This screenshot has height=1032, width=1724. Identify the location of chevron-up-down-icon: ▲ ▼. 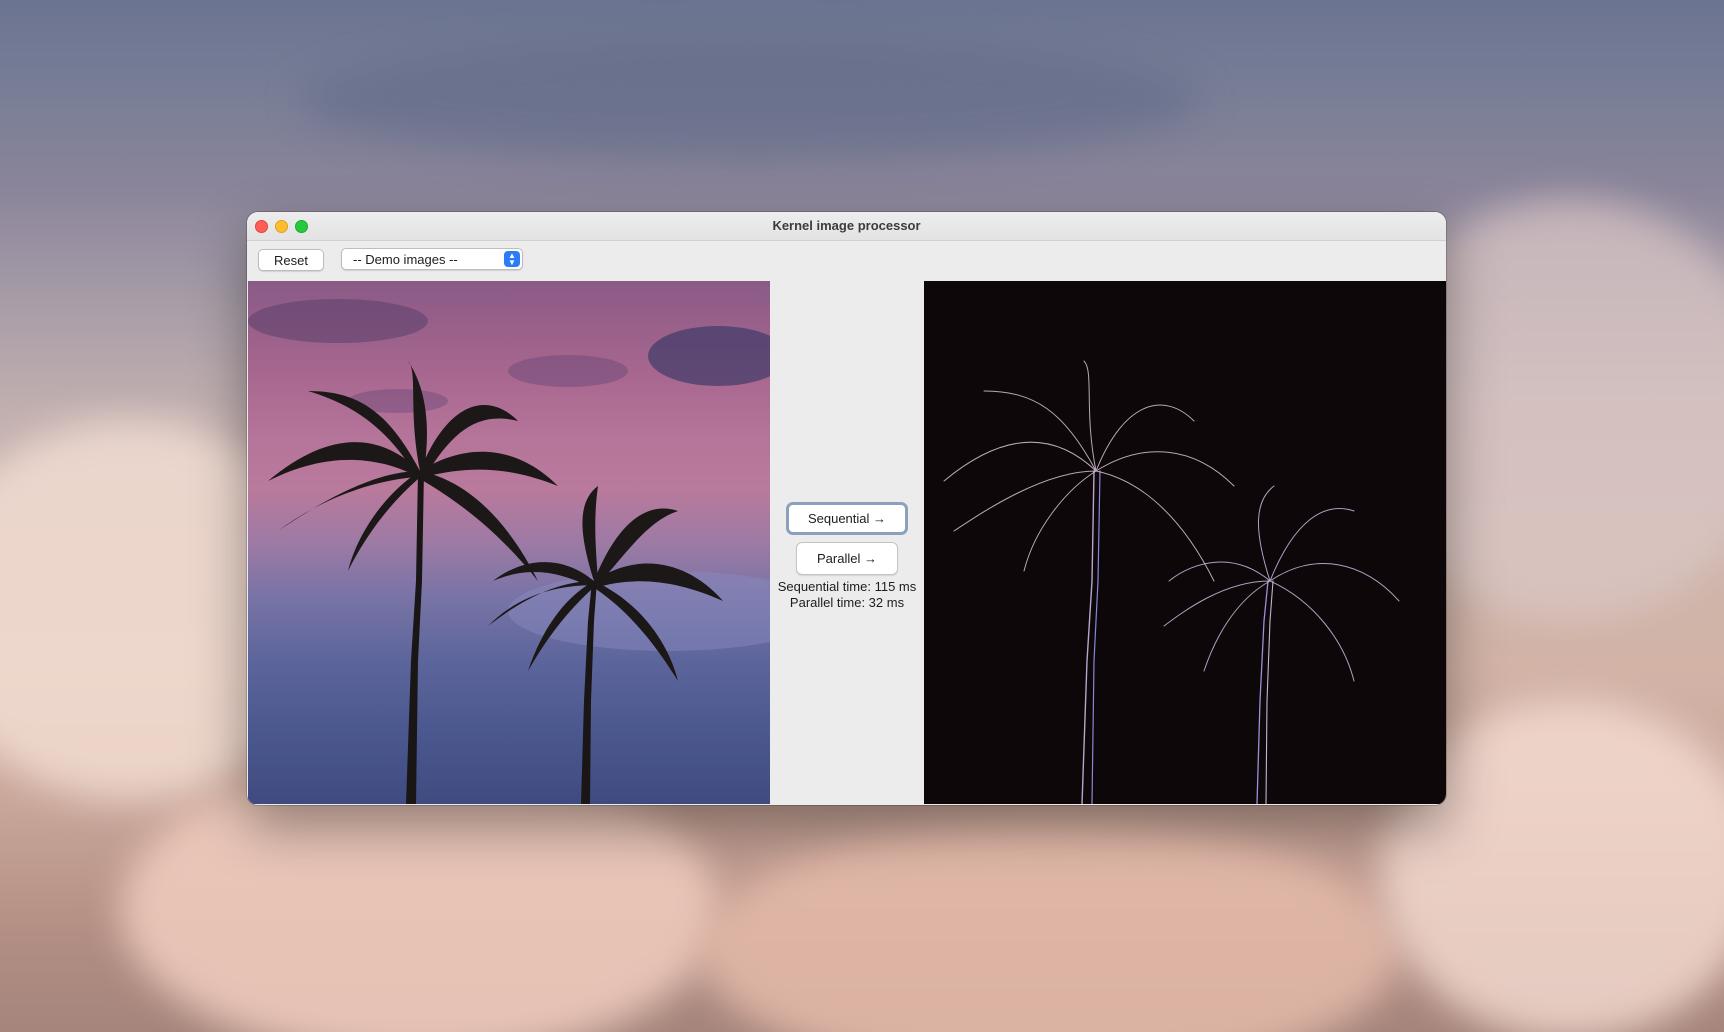
(512, 259).